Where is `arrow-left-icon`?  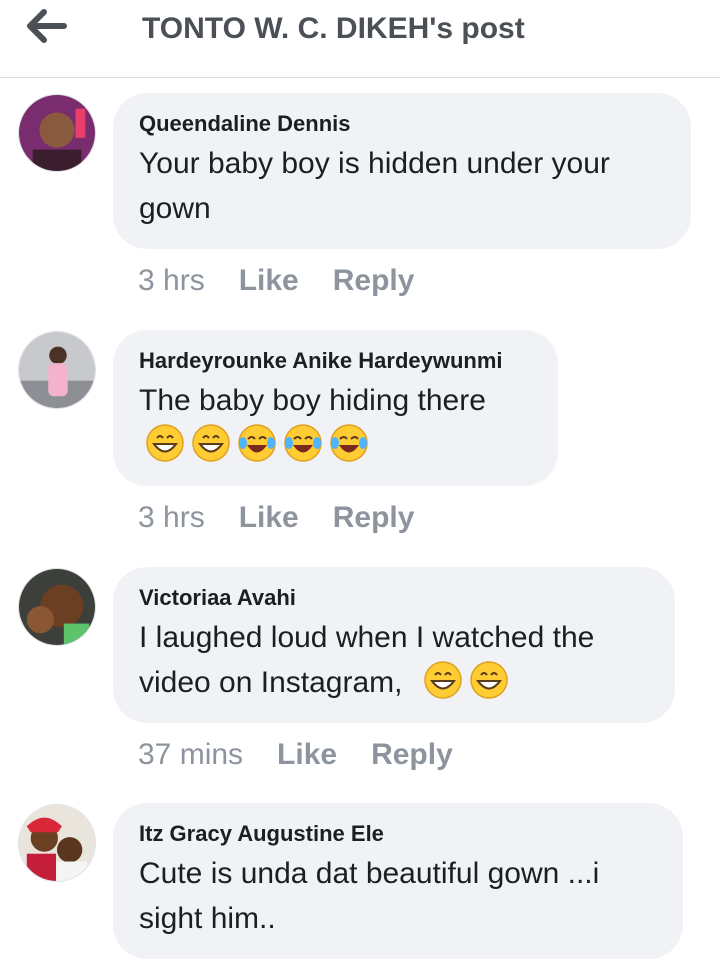 arrow-left-icon is located at coordinates (47, 26).